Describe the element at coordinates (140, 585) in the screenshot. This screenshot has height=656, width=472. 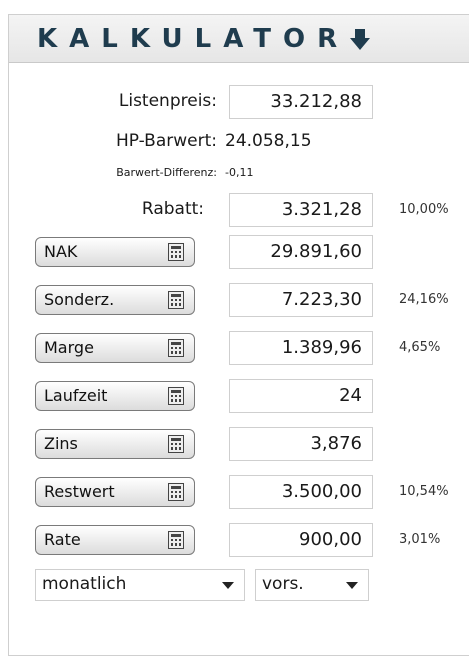
I see `interval-select: monatlich` at that location.